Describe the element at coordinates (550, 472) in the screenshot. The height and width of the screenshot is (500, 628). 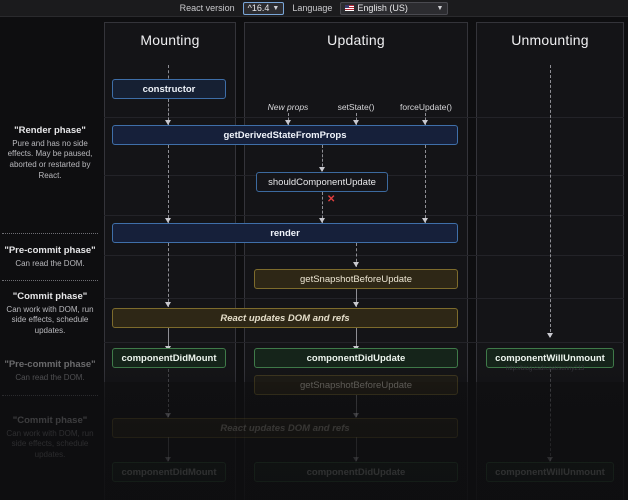
I see `box-component-will-unmount-faded: componentWillUnmount` at that location.